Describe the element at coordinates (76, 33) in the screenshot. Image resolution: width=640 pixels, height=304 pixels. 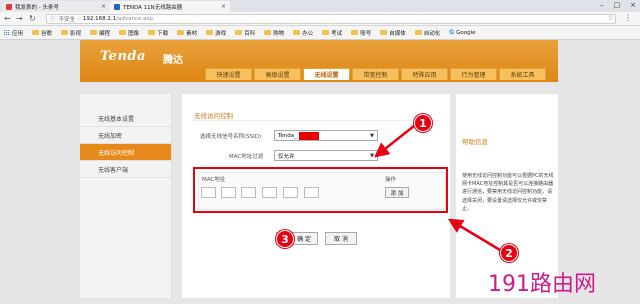
I see `bookmark-label: 影视` at that location.